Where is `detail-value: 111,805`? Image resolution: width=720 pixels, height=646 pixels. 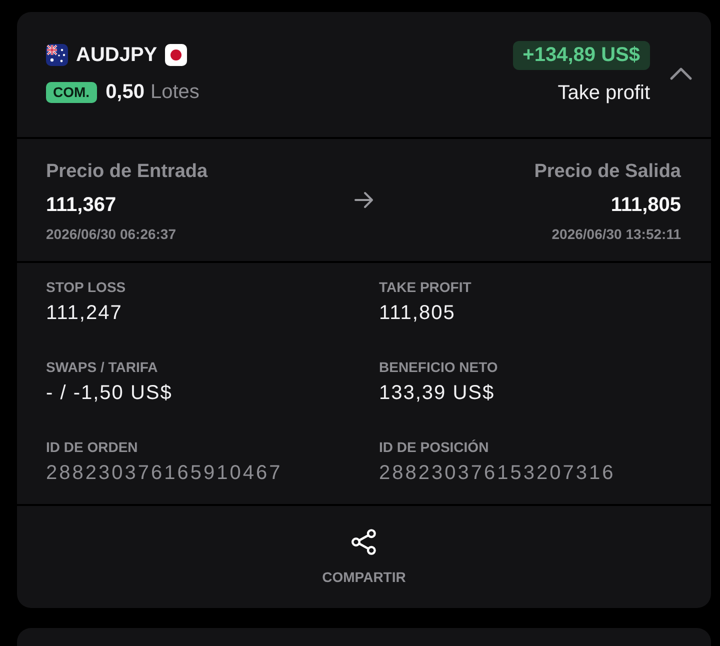
detail-value: 111,805 is located at coordinates (417, 313).